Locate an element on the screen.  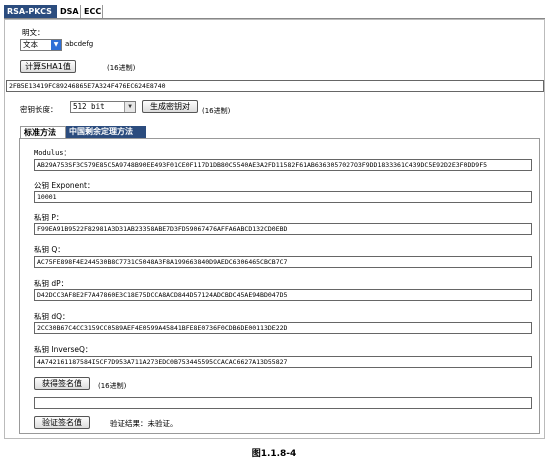
compute-sha1-button: 计算SHA1值 is located at coordinates (48, 66).